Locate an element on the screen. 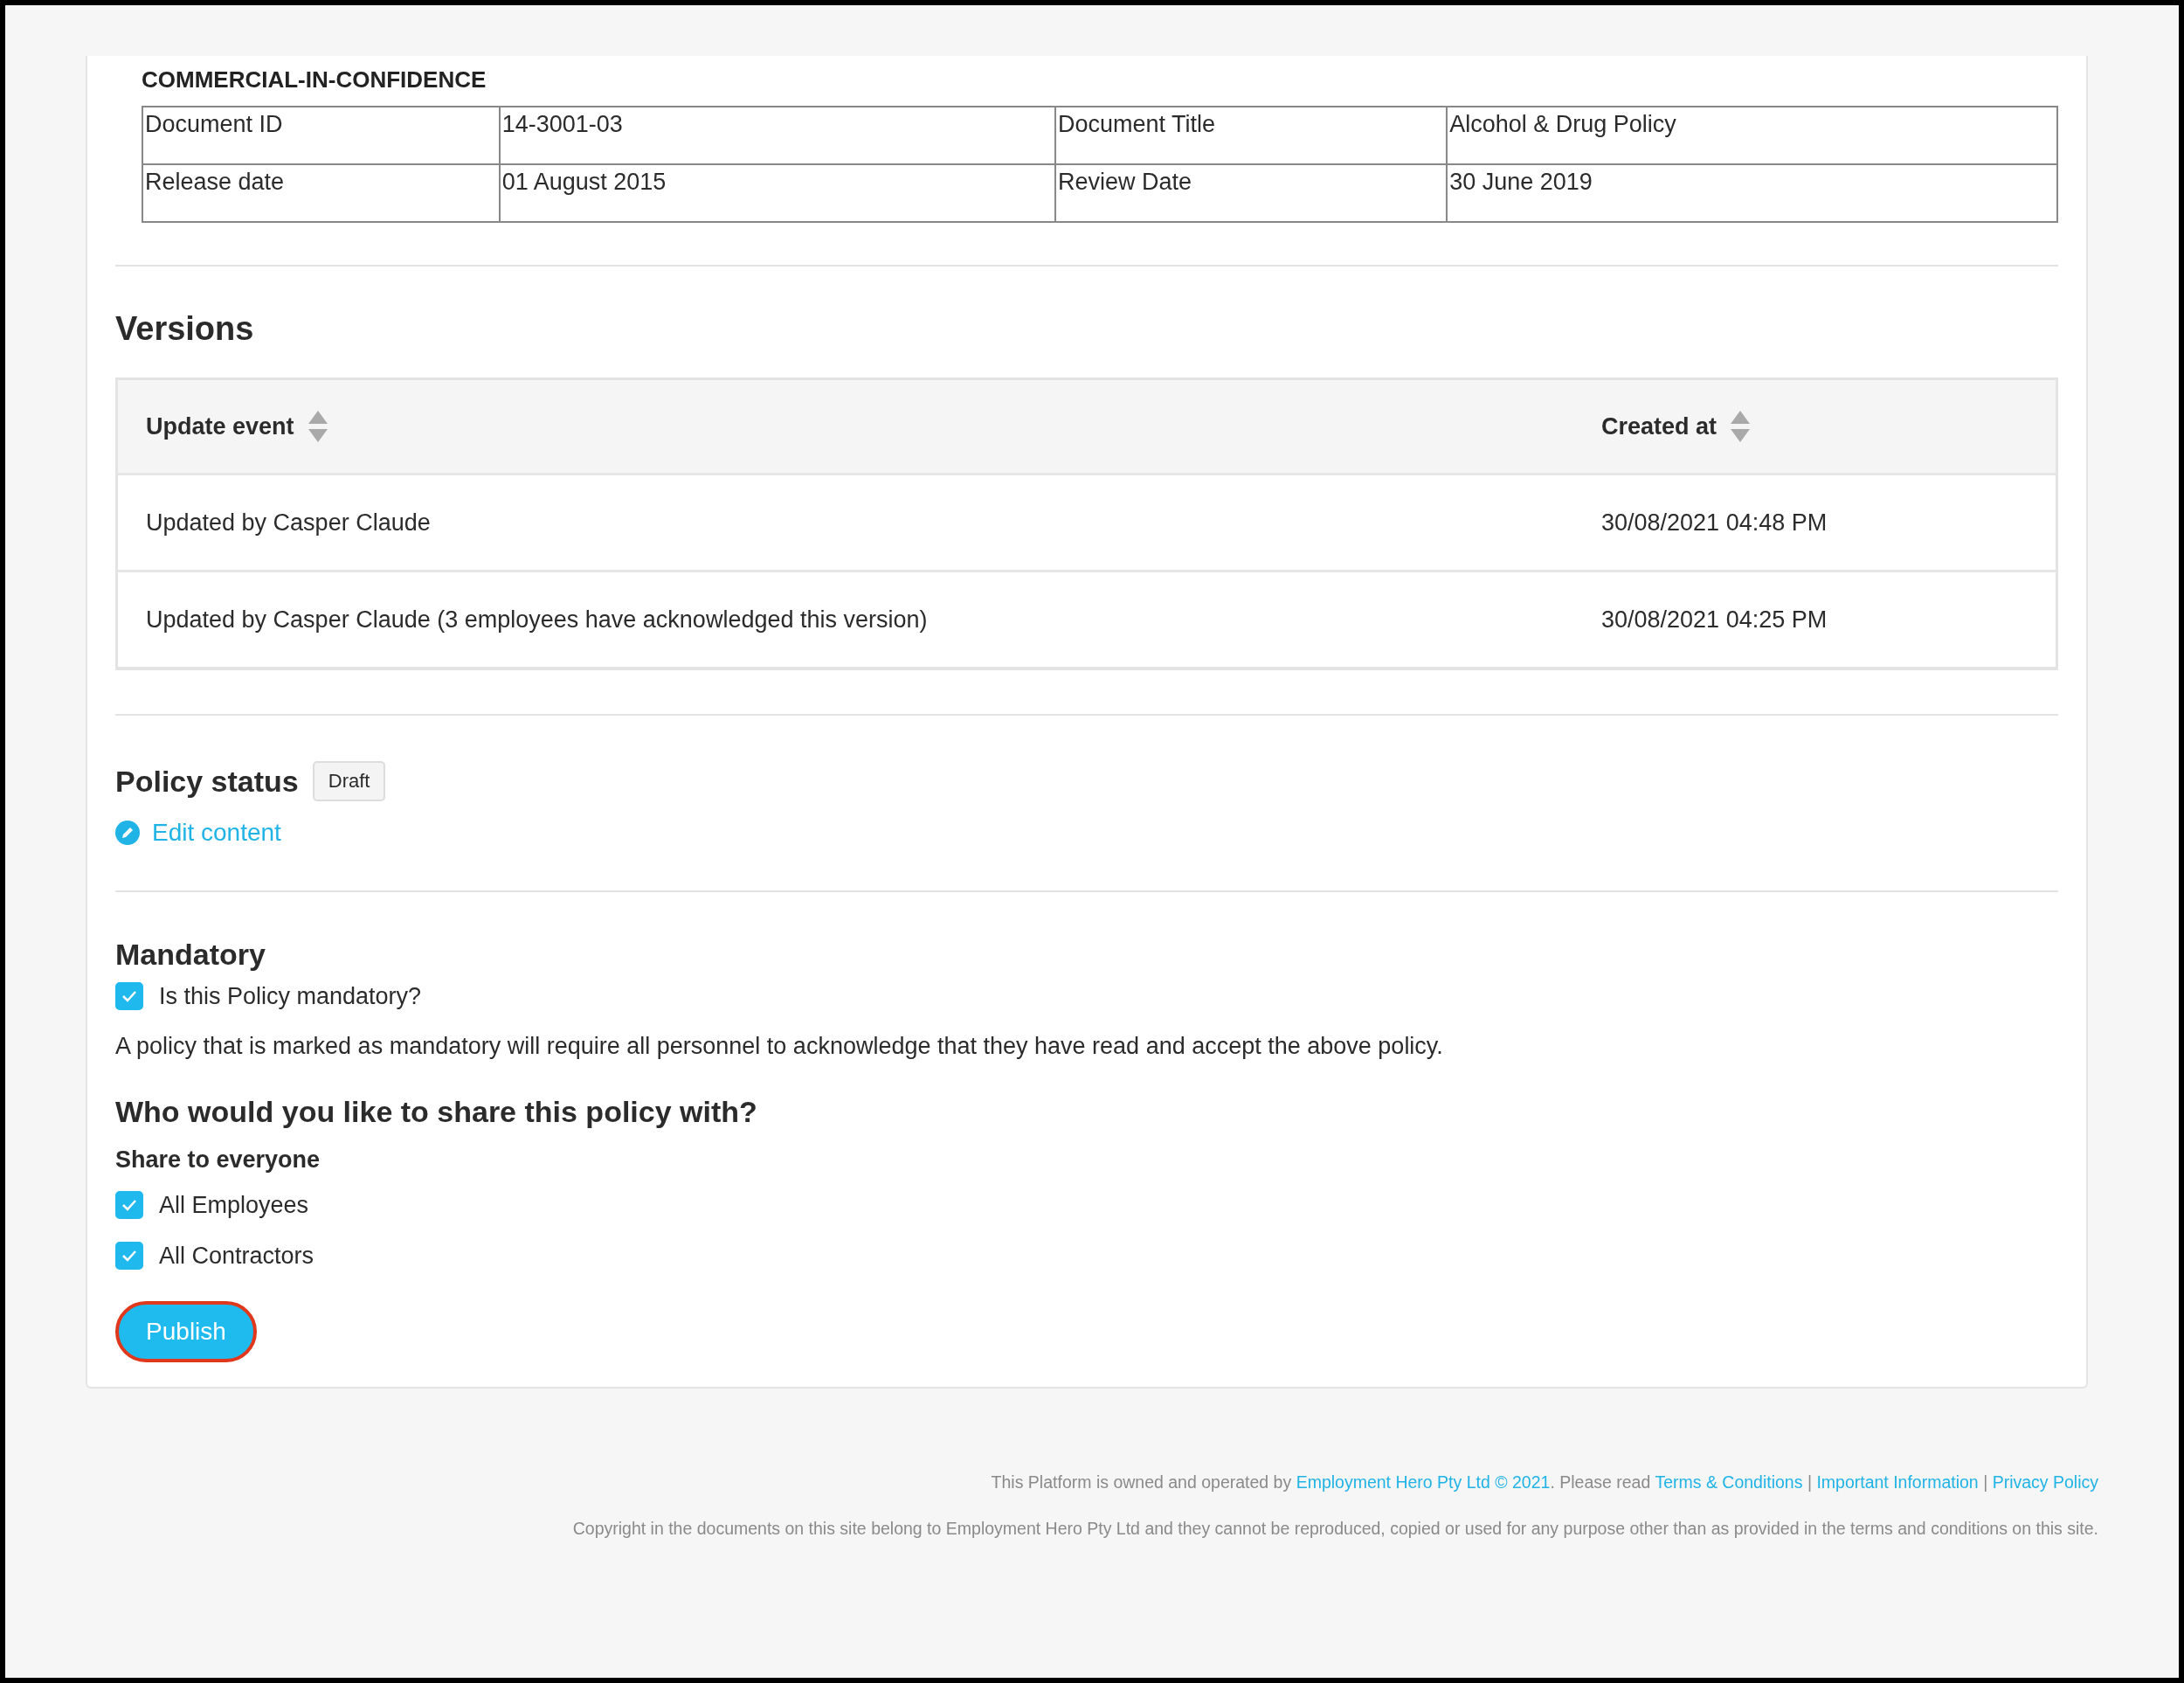  section-heading: Policy status is located at coordinates (207, 781).